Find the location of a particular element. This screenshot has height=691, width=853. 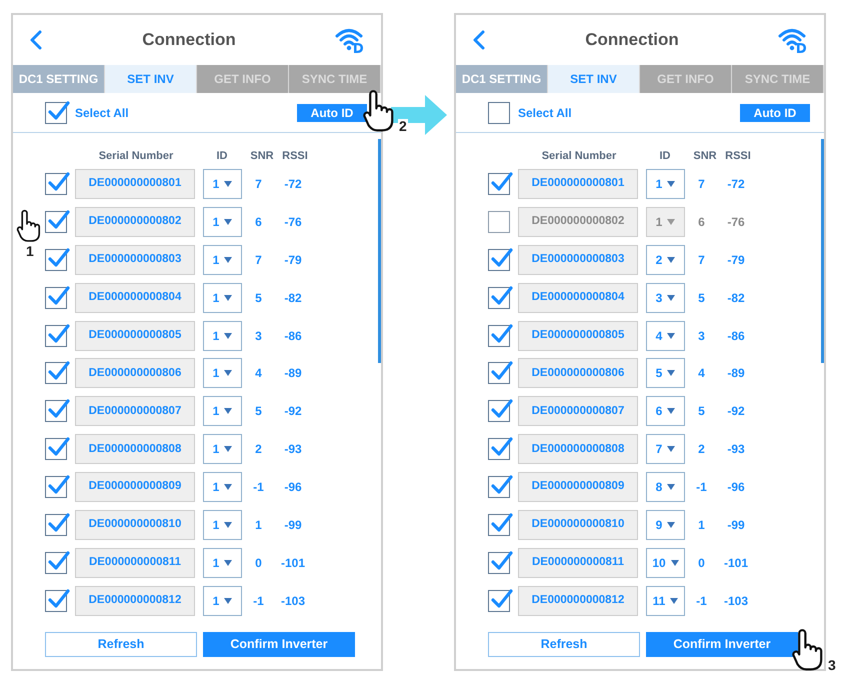

rssi-value: -103 is located at coordinates (293, 601).